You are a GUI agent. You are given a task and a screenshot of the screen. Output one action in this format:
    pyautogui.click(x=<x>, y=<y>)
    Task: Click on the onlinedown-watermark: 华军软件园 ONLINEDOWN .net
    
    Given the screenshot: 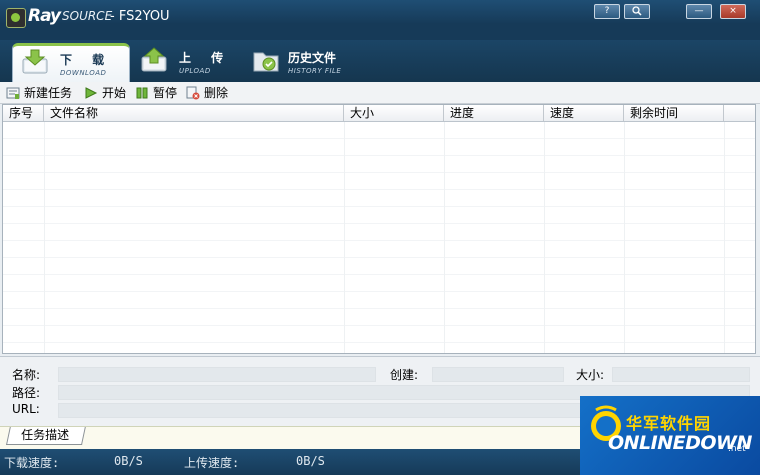 What is the action you would take?
    pyautogui.click(x=670, y=435)
    